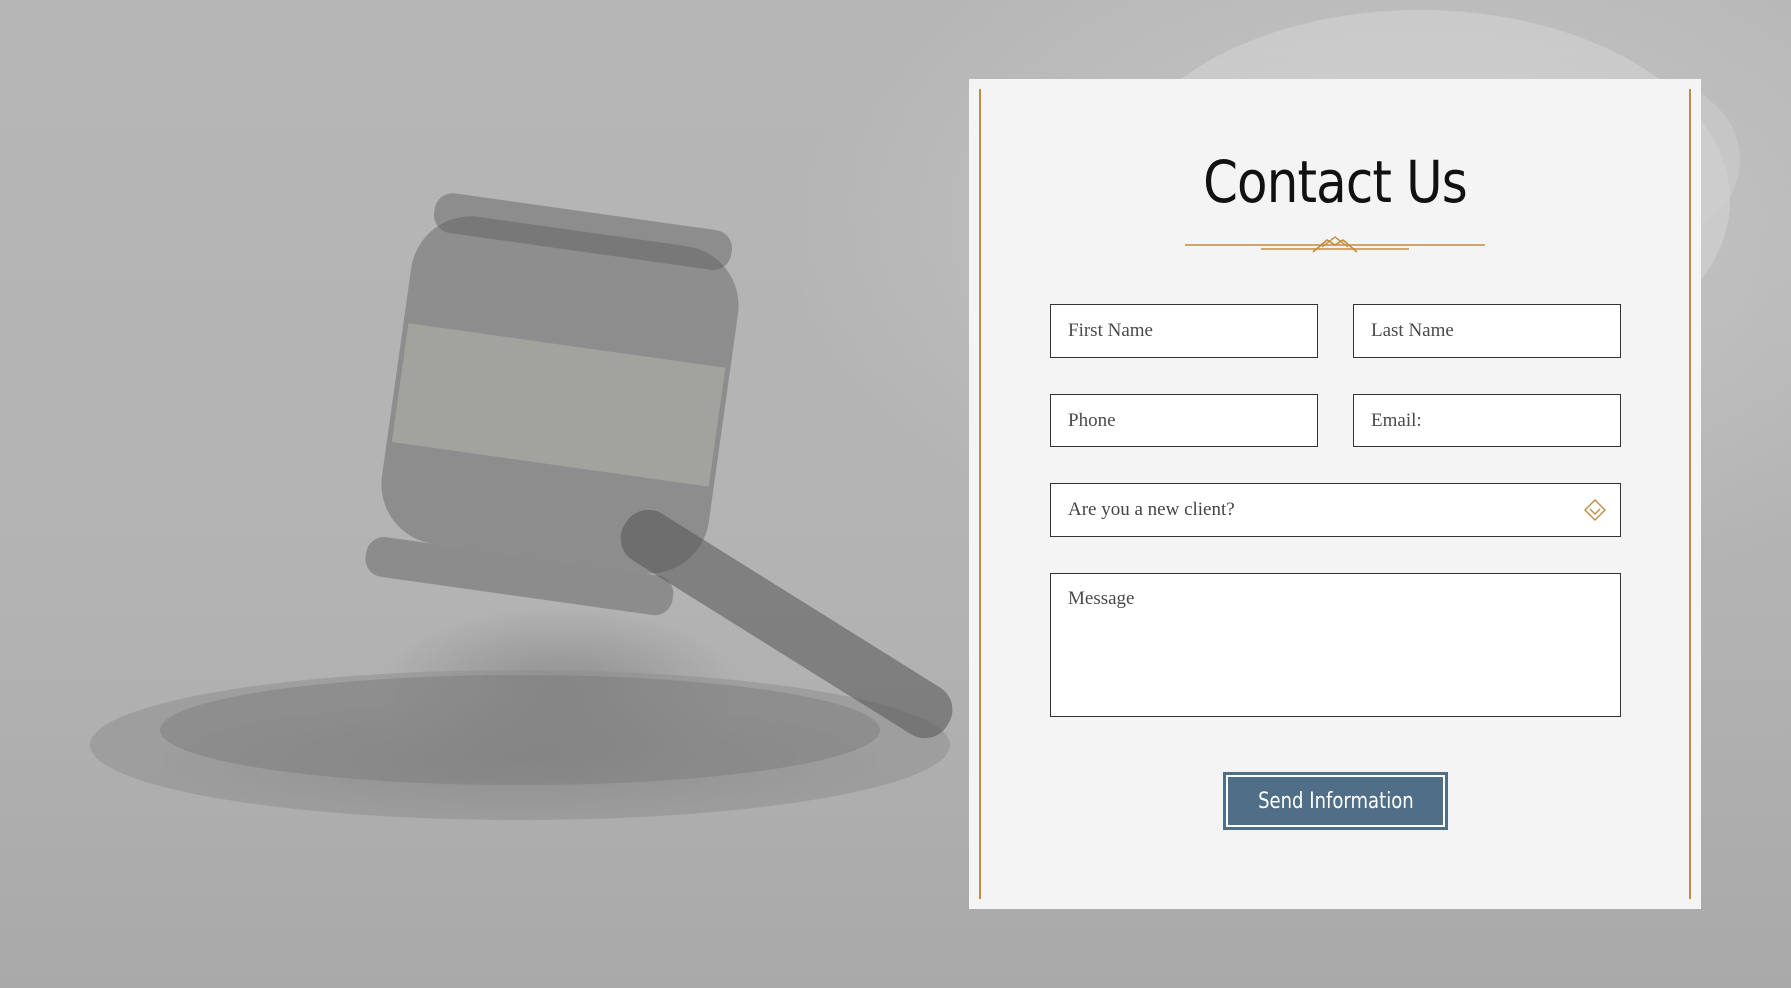  I want to click on new-client-select-label: Are you a new client?, so click(1151, 509).